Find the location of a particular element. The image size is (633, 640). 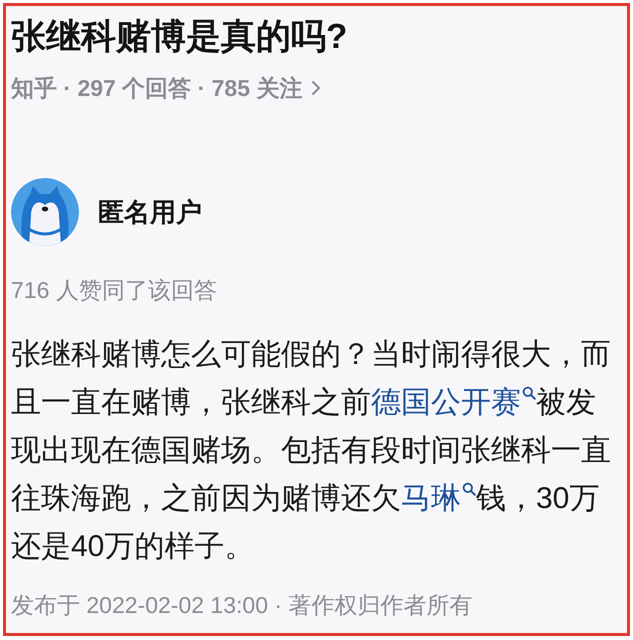

search-link: 马琳 is located at coordinates (438, 498).